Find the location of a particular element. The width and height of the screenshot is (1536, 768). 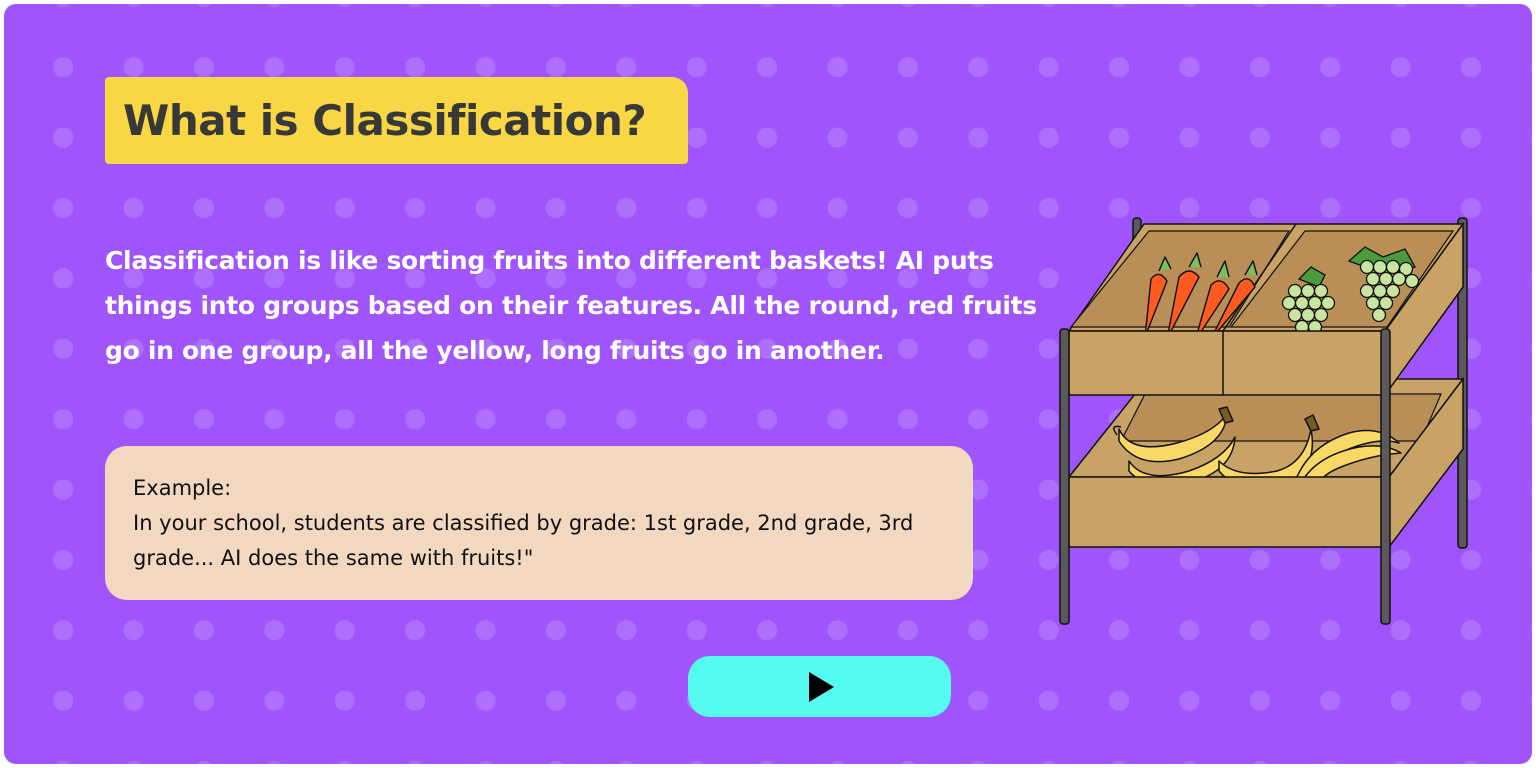

fruit-stand-illustration is located at coordinates (1263, 421).